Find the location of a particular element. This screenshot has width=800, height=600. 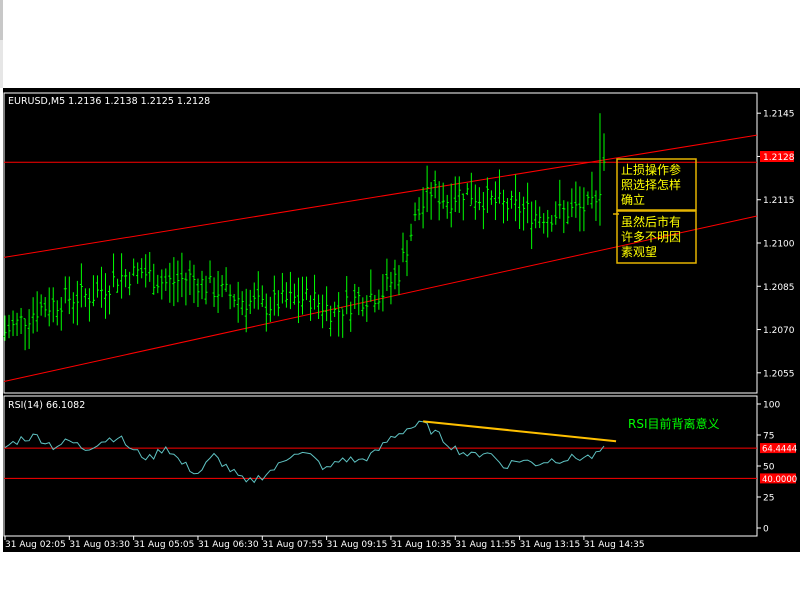

time-tick-label: 31 Aug 05:05 is located at coordinates (164, 545).